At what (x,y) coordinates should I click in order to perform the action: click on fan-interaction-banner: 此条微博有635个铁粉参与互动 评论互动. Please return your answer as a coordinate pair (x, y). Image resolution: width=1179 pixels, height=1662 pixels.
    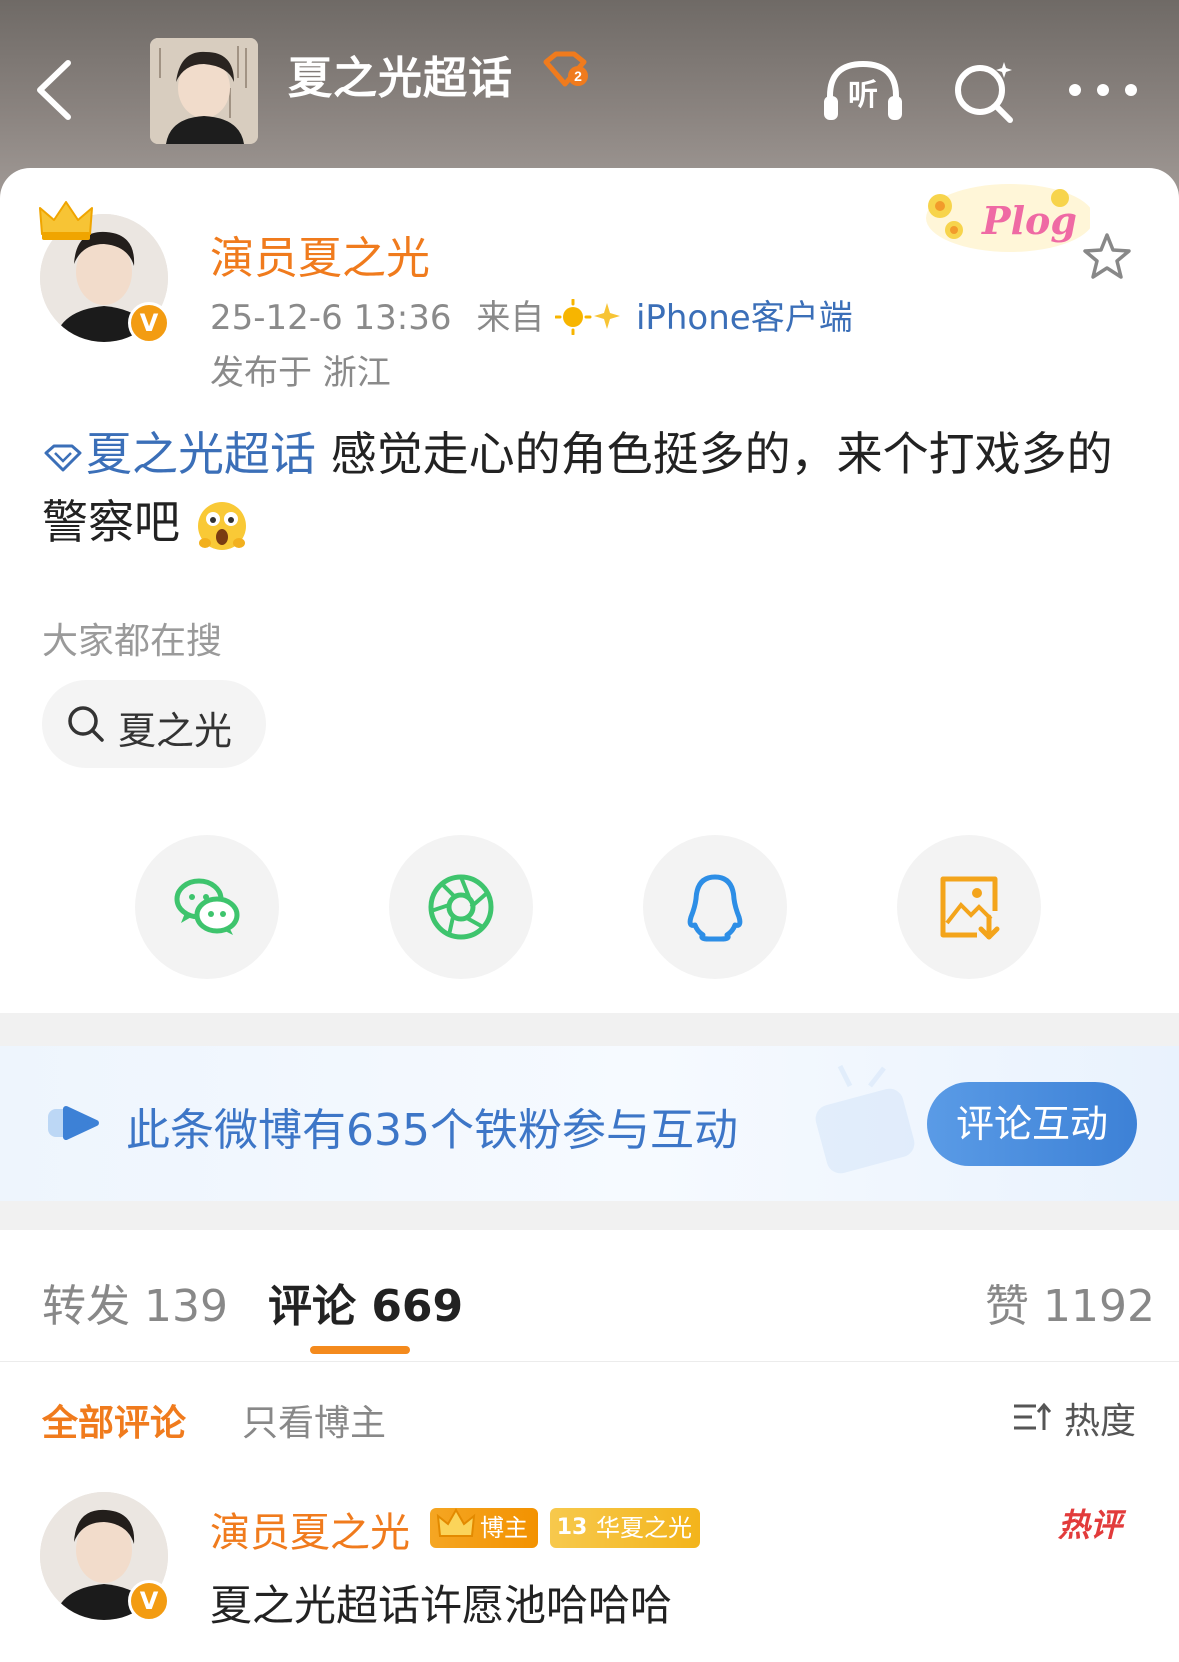
    Looking at the image, I should click on (589, 1123).